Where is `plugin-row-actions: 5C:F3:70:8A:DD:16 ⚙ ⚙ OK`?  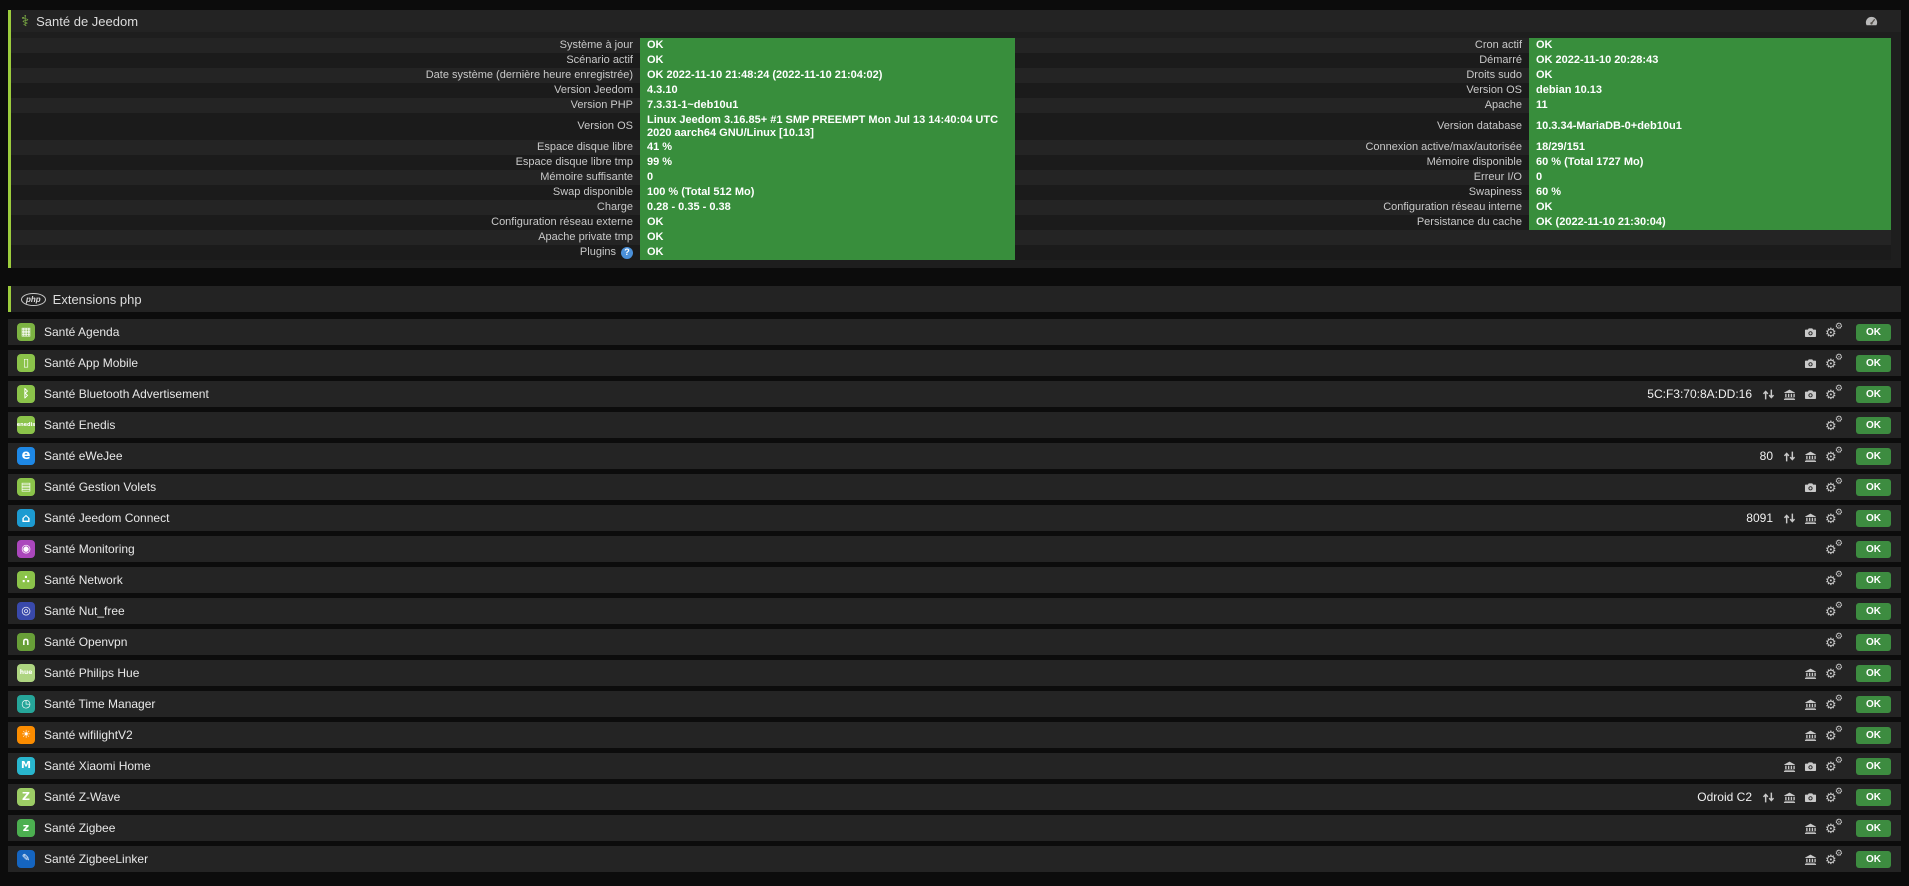 plugin-row-actions: 5C:F3:70:8A:DD:16 ⚙ ⚙ OK is located at coordinates (1769, 393).